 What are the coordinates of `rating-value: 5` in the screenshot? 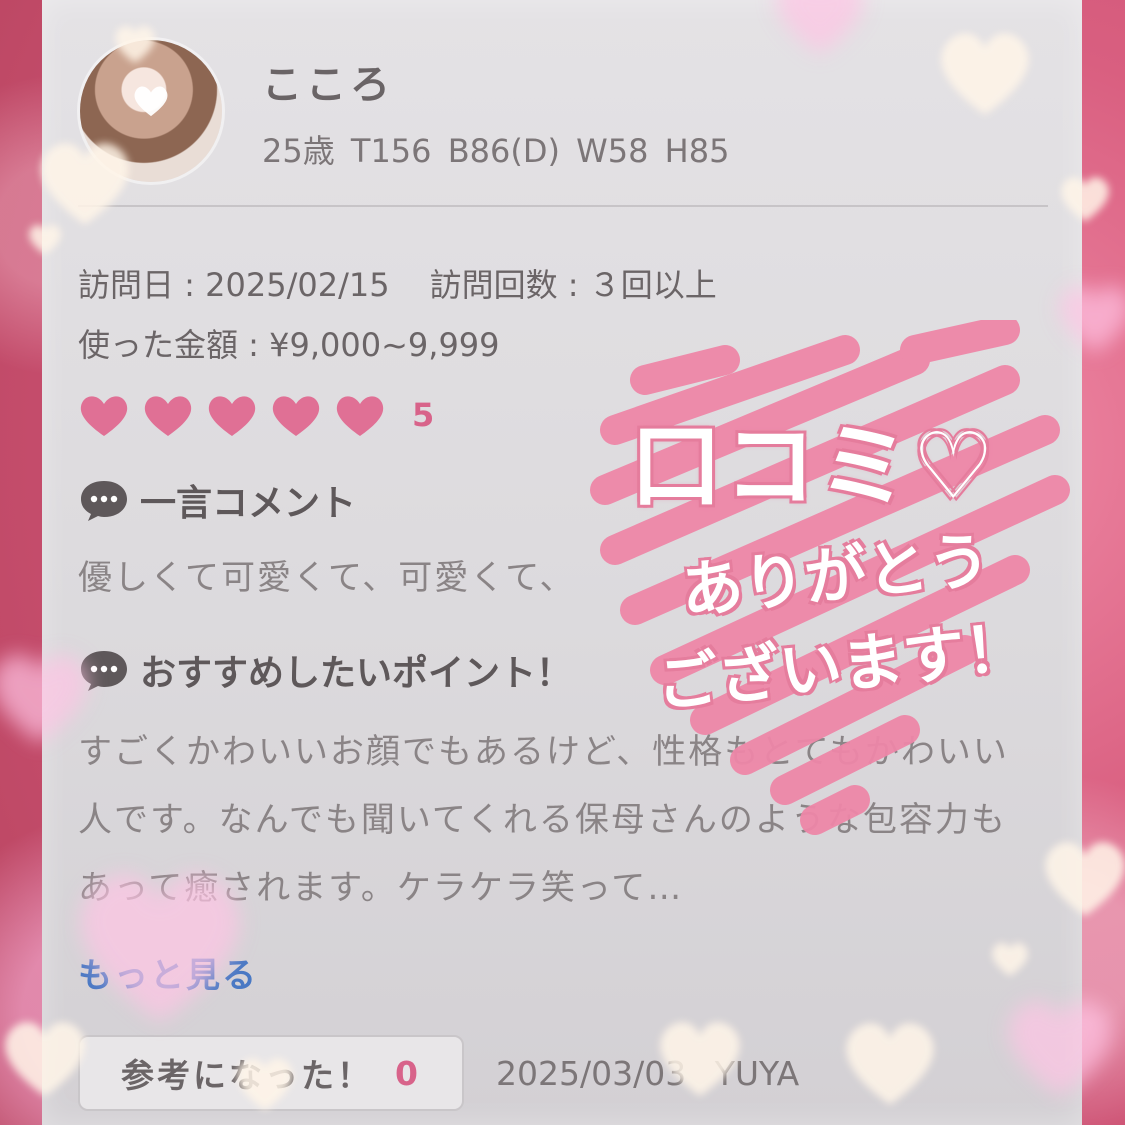 It's located at (423, 415).